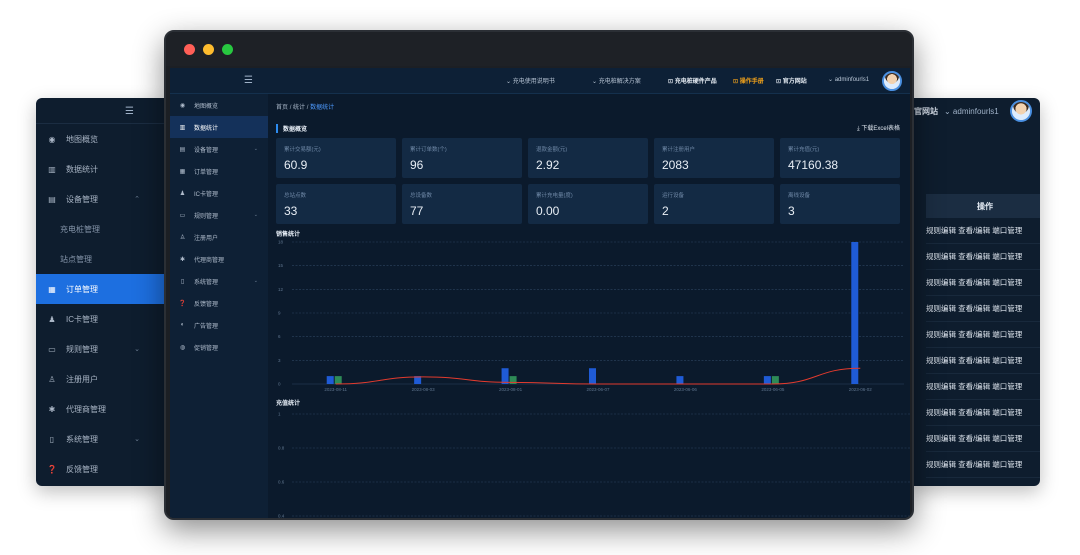 This screenshot has height=555, width=1080. What do you see at coordinates (219, 281) in the screenshot?
I see `sidebar-item: ▯ 系统管理 ⌄` at bounding box center [219, 281].